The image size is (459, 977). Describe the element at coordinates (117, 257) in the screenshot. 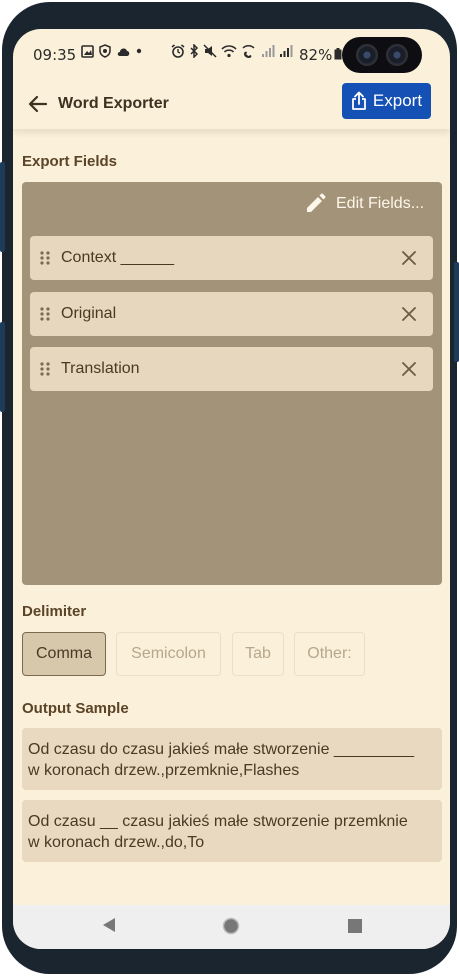

I see `field-label: Context ______` at that location.